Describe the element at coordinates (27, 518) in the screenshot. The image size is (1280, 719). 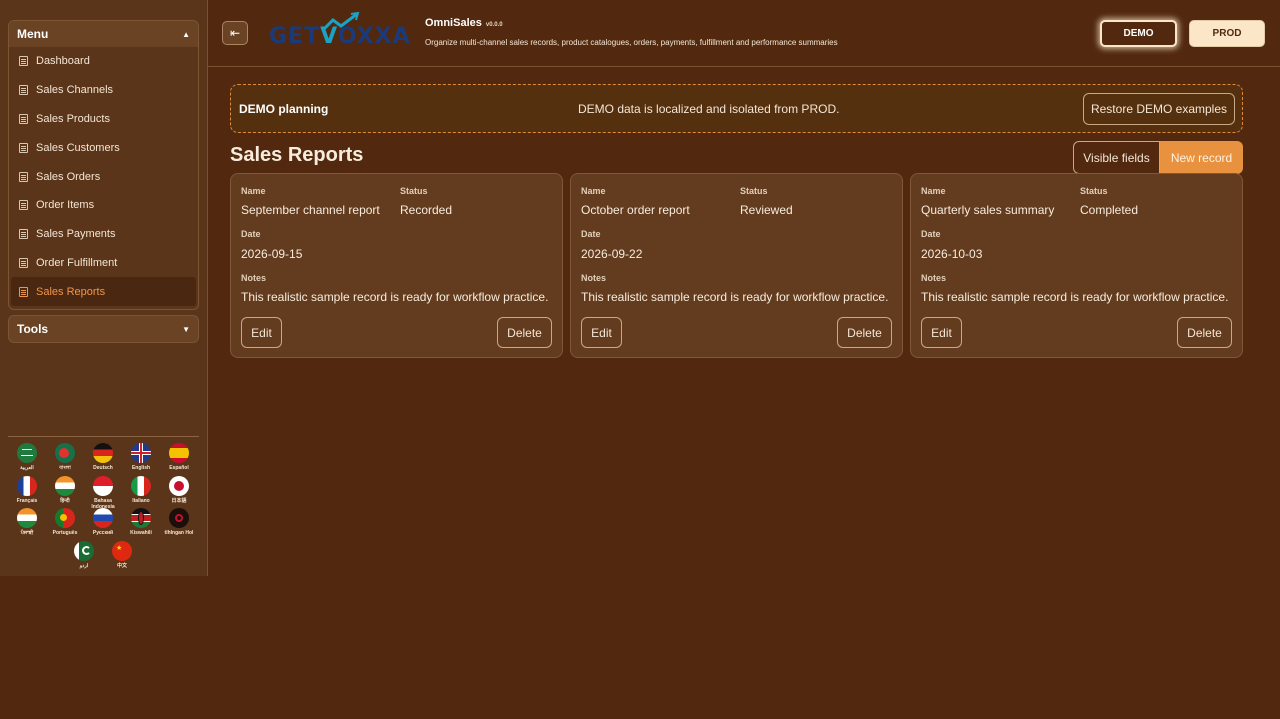
I see `flag-india-icon` at that location.